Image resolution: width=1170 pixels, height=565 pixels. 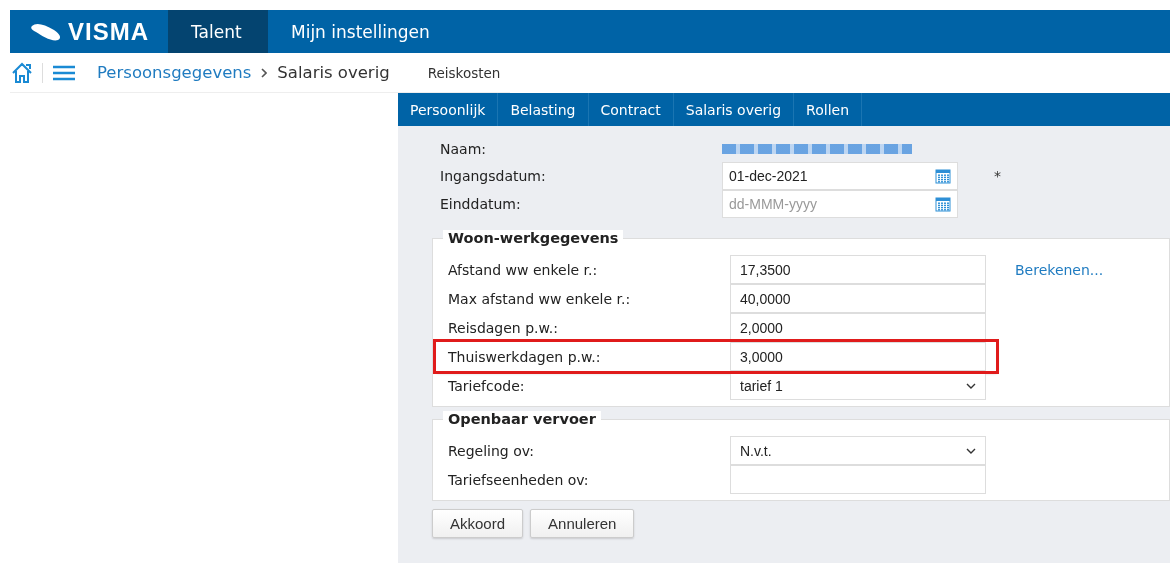 I want to click on field-label: Ingangsdatum:, so click(x=493, y=176).